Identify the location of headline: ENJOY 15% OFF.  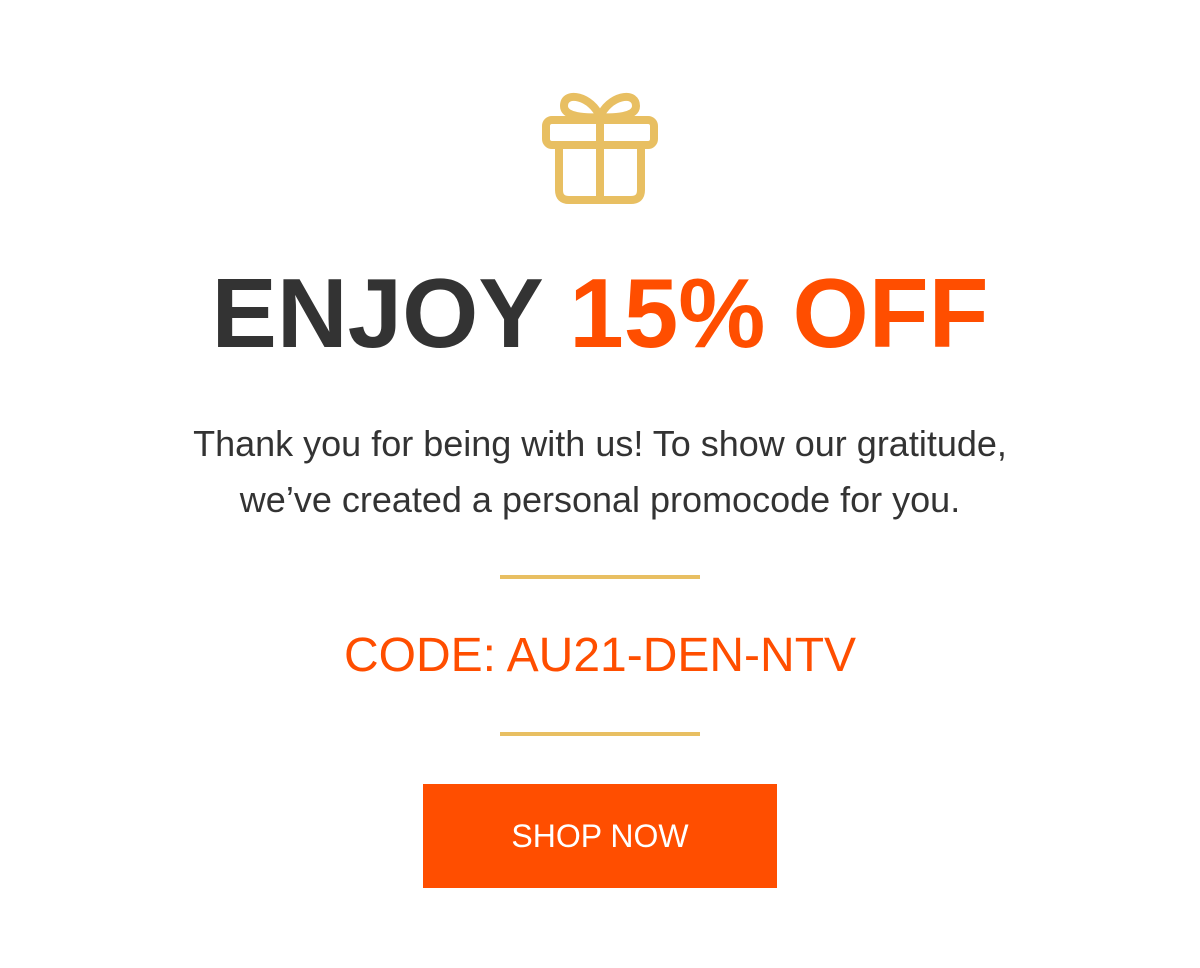
(600, 313).